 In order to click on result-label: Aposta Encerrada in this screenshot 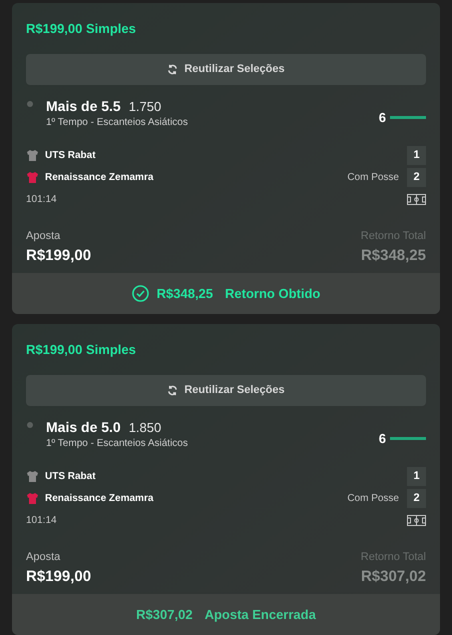, I will do `click(260, 615)`.